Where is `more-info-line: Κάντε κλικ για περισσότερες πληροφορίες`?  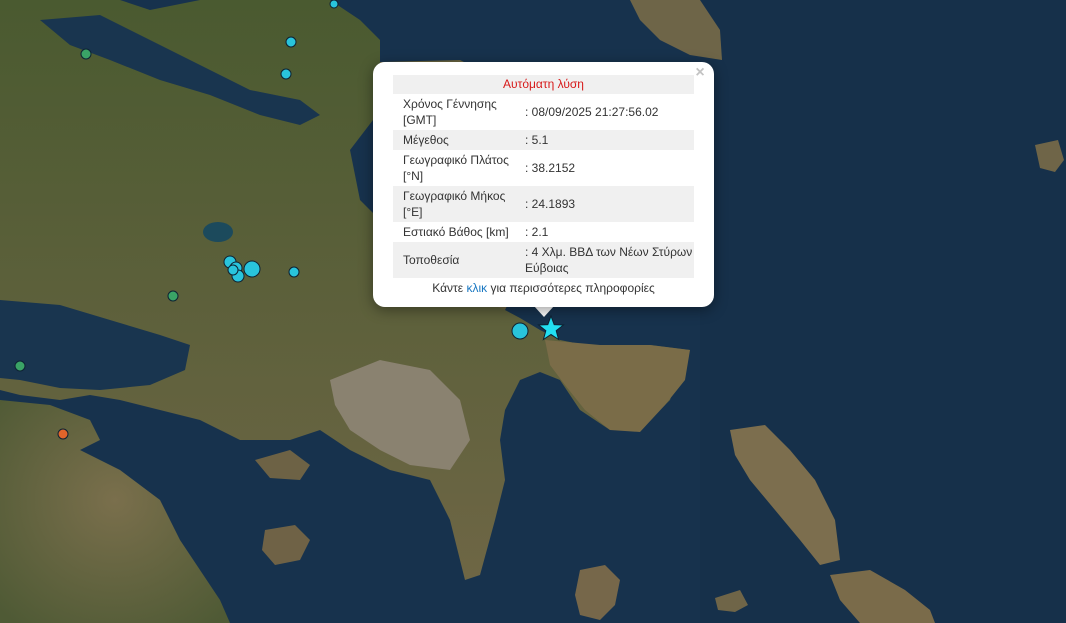
more-info-line: Κάντε κλικ για περισσότερες πληροφορίες is located at coordinates (543, 288).